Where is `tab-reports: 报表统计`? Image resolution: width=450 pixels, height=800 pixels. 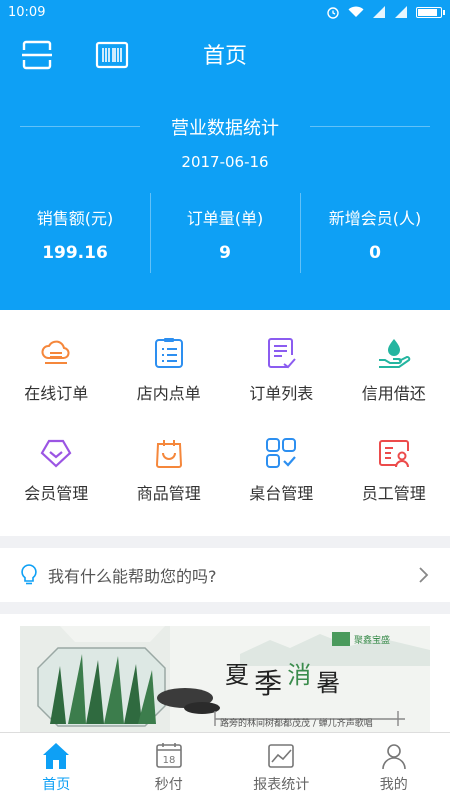
tab-reports: 报表统计 is located at coordinates (281, 766).